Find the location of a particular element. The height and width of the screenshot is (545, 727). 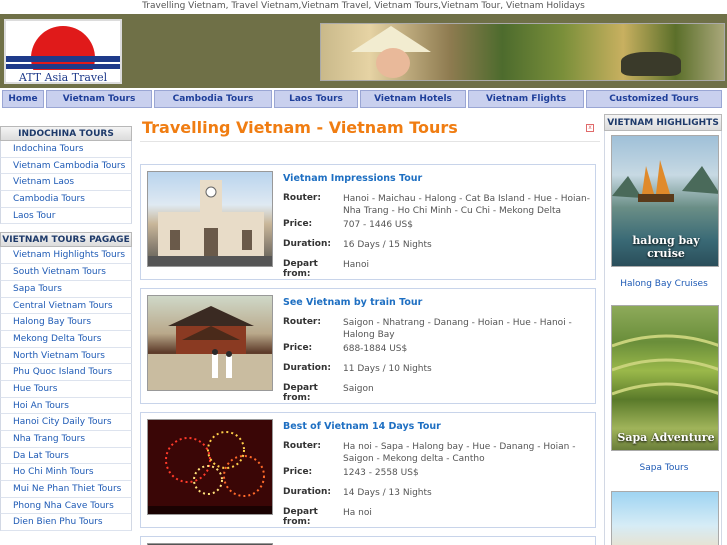

logo-text: ATT Asia Travel is located at coordinates (63, 76).